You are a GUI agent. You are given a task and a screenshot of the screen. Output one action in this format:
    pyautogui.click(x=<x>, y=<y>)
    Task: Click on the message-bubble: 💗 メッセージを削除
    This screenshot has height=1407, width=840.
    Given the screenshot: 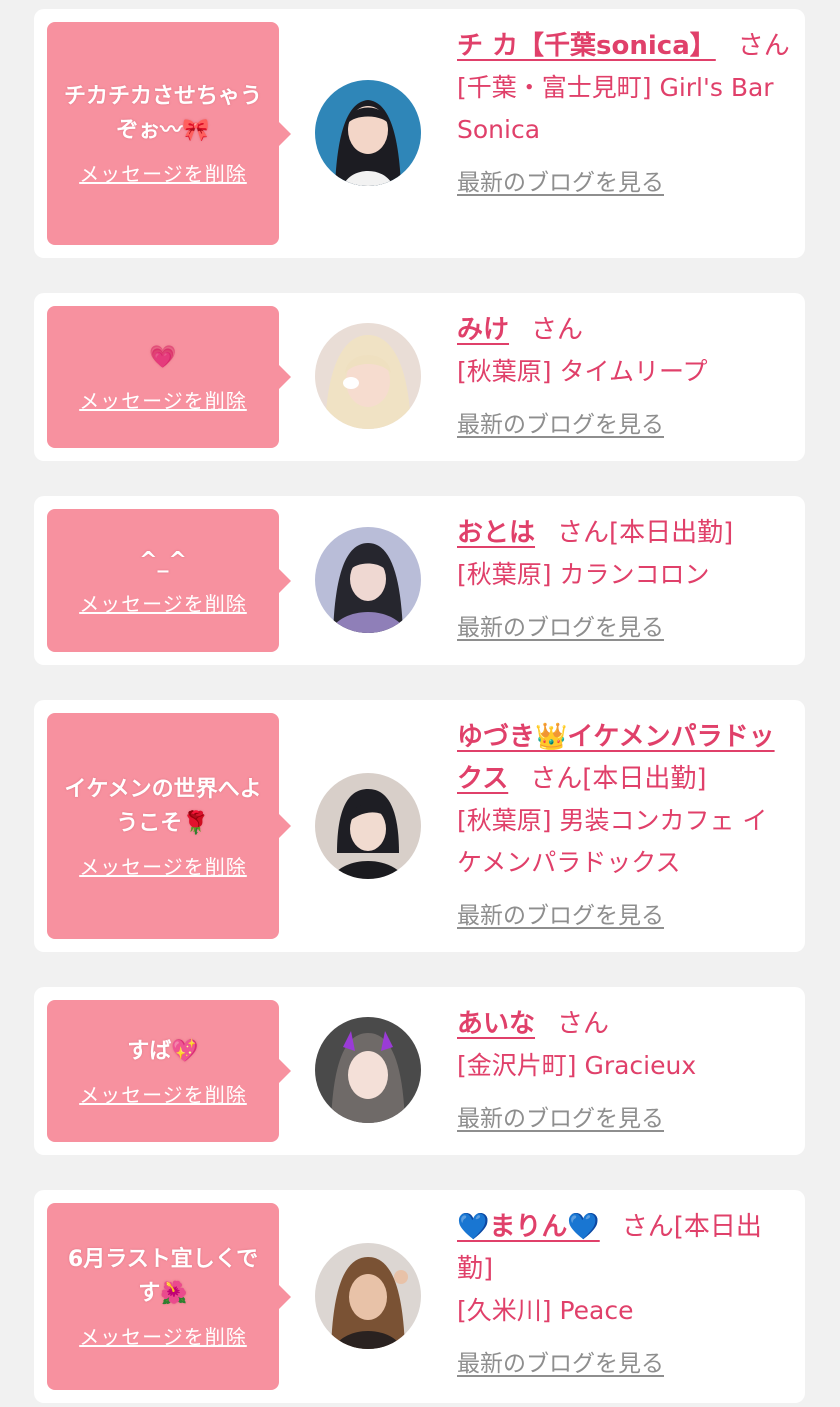 What is the action you would take?
    pyautogui.click(x=169, y=377)
    